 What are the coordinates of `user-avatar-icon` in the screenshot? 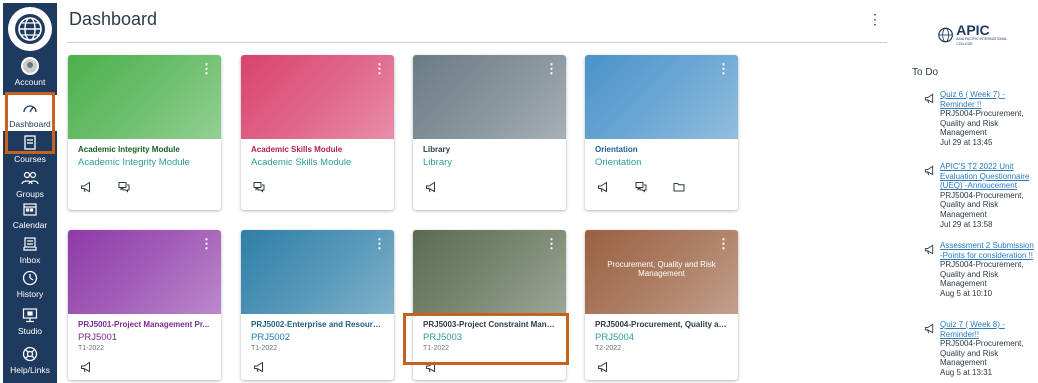 It's located at (30, 66).